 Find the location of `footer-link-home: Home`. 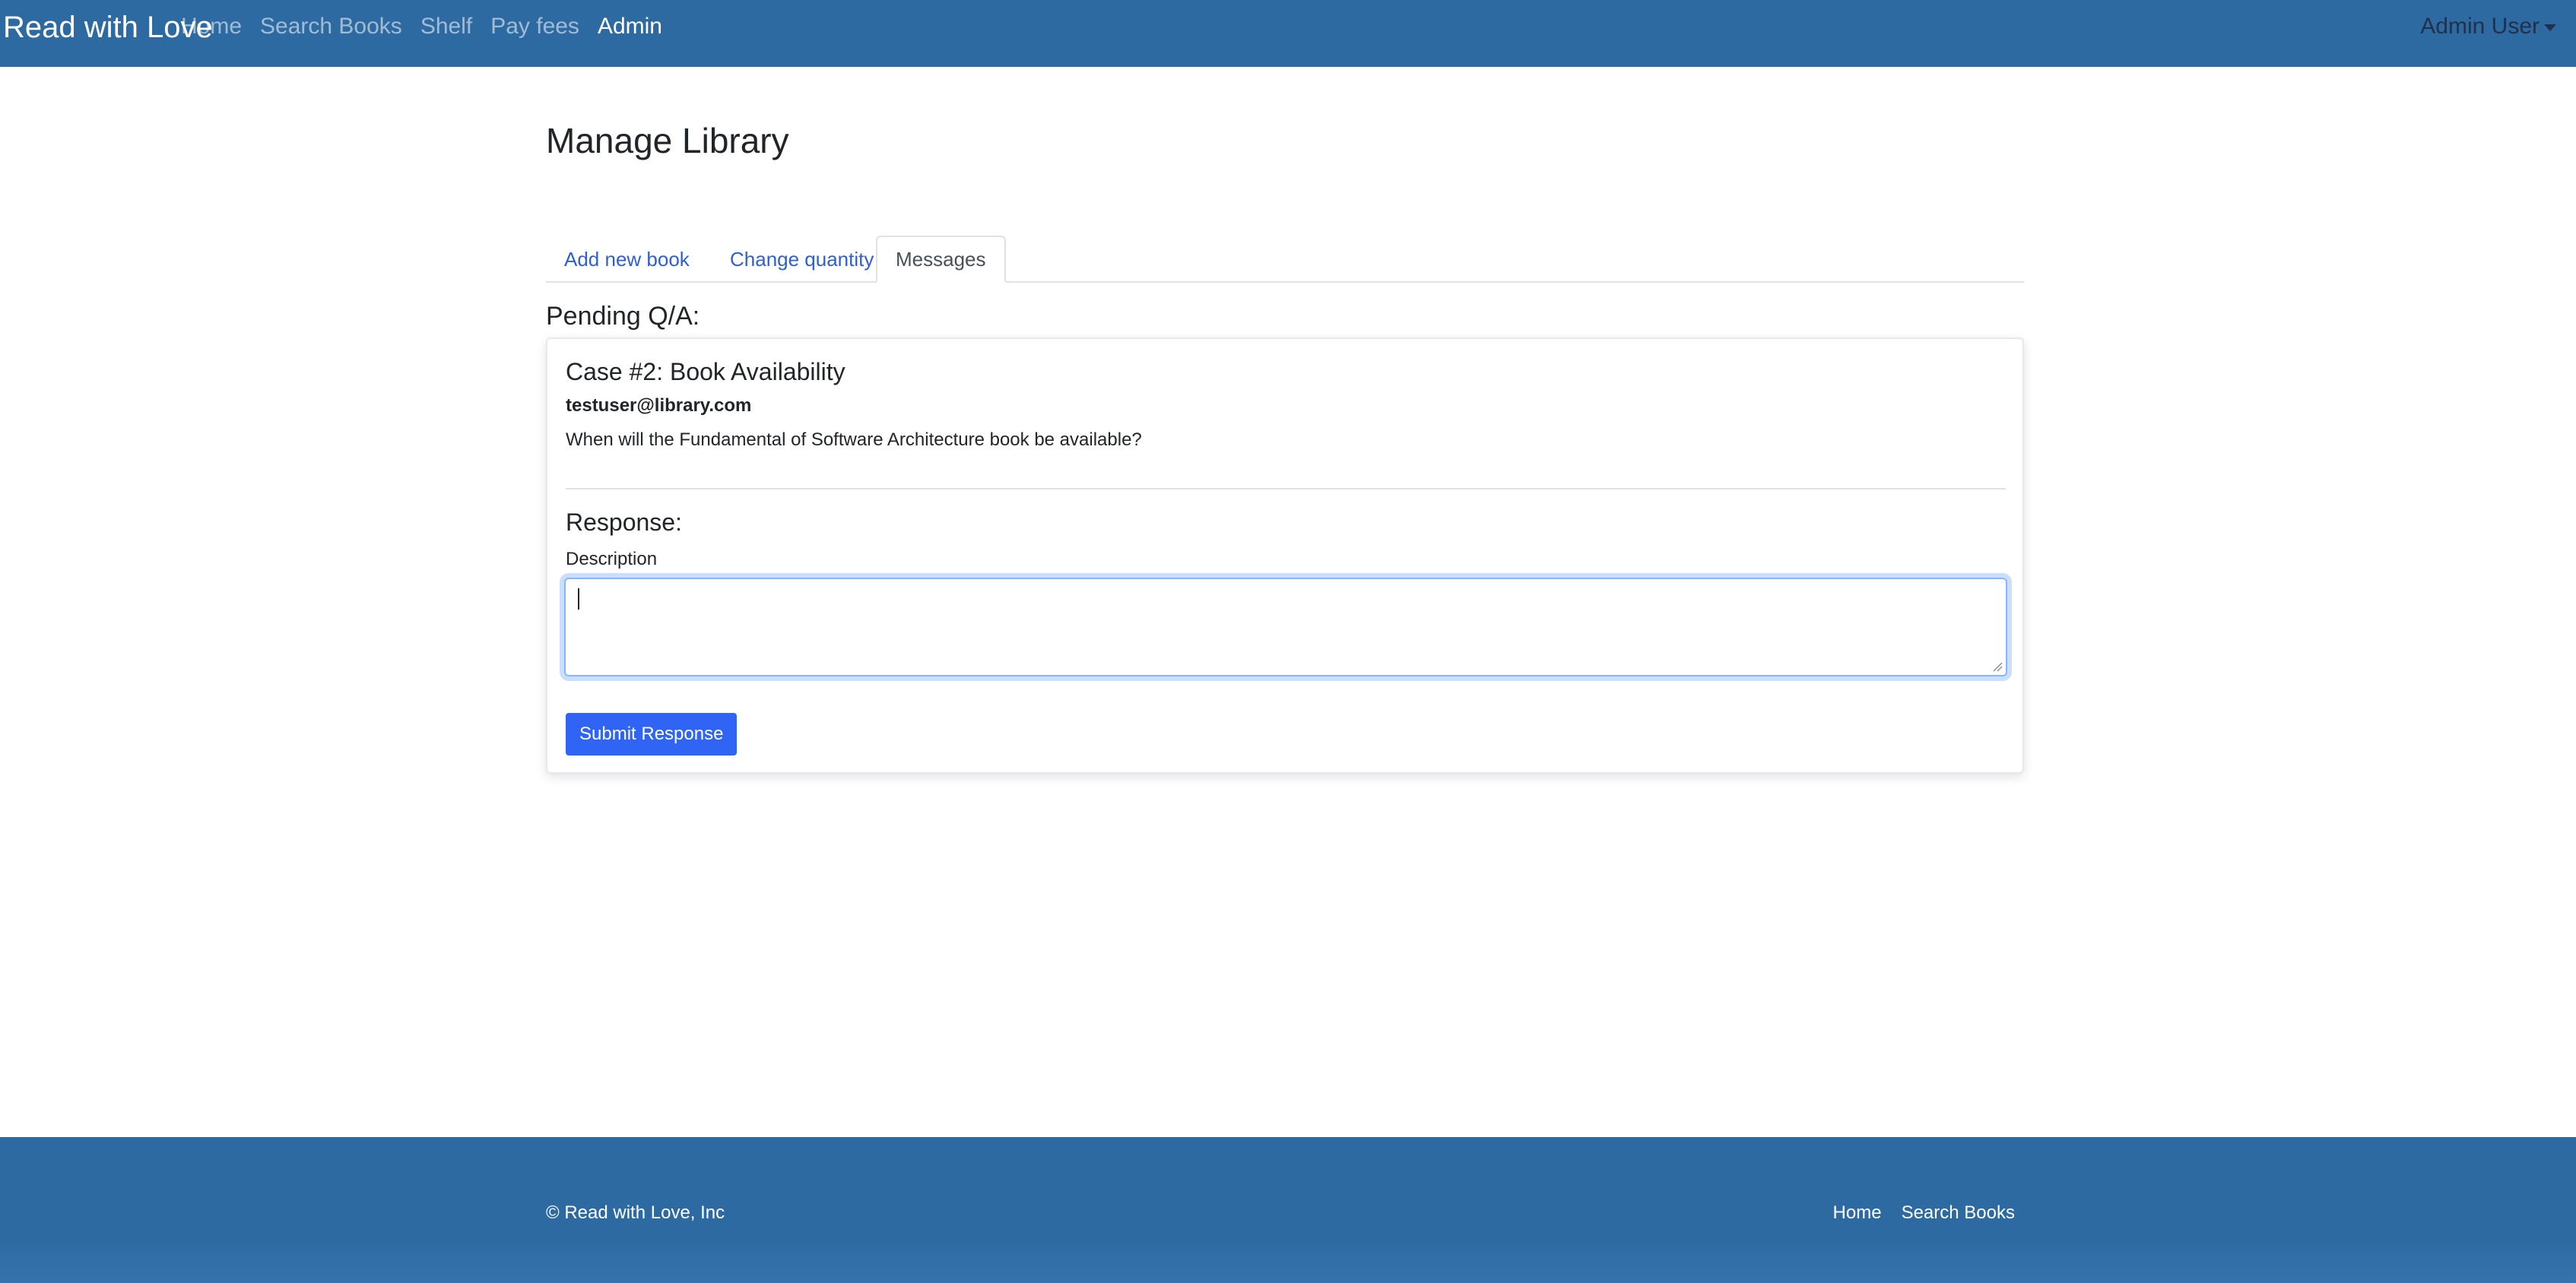

footer-link-home: Home is located at coordinates (1857, 1213).